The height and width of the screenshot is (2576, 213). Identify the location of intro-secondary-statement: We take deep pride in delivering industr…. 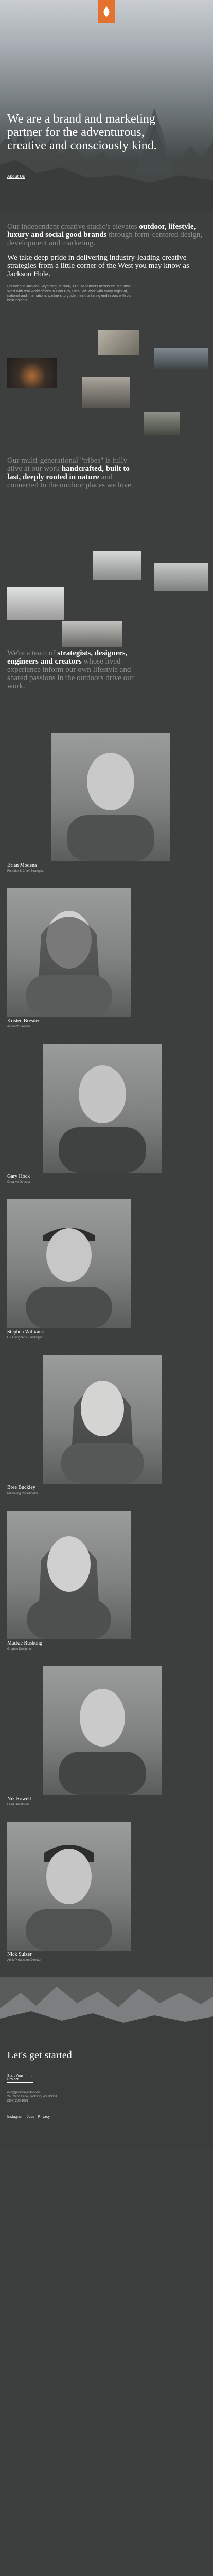
(98, 265).